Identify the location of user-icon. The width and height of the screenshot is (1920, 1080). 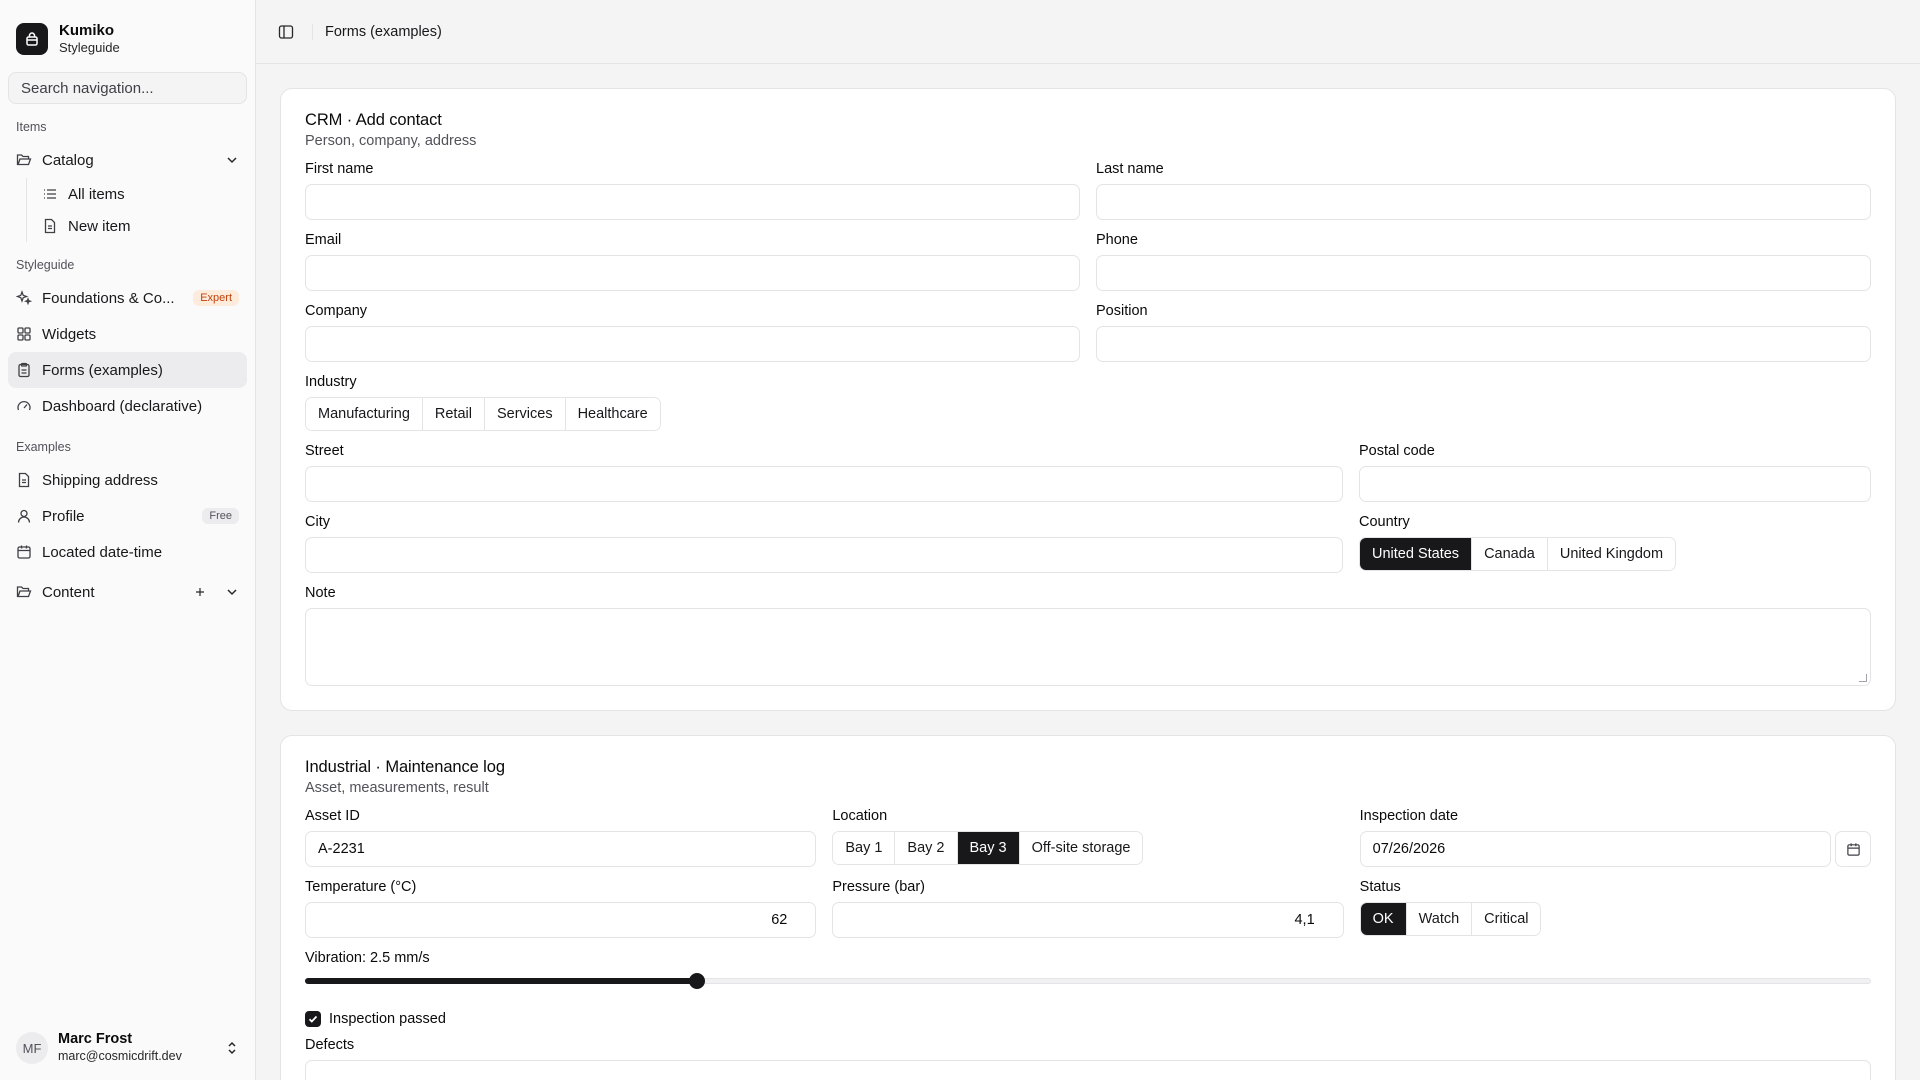
(24, 516).